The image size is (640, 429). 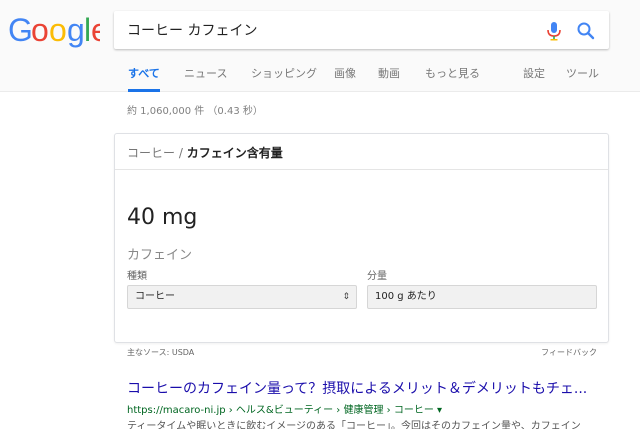 What do you see at coordinates (40, 30) in the screenshot?
I see `logo-letter-o1: o` at bounding box center [40, 30].